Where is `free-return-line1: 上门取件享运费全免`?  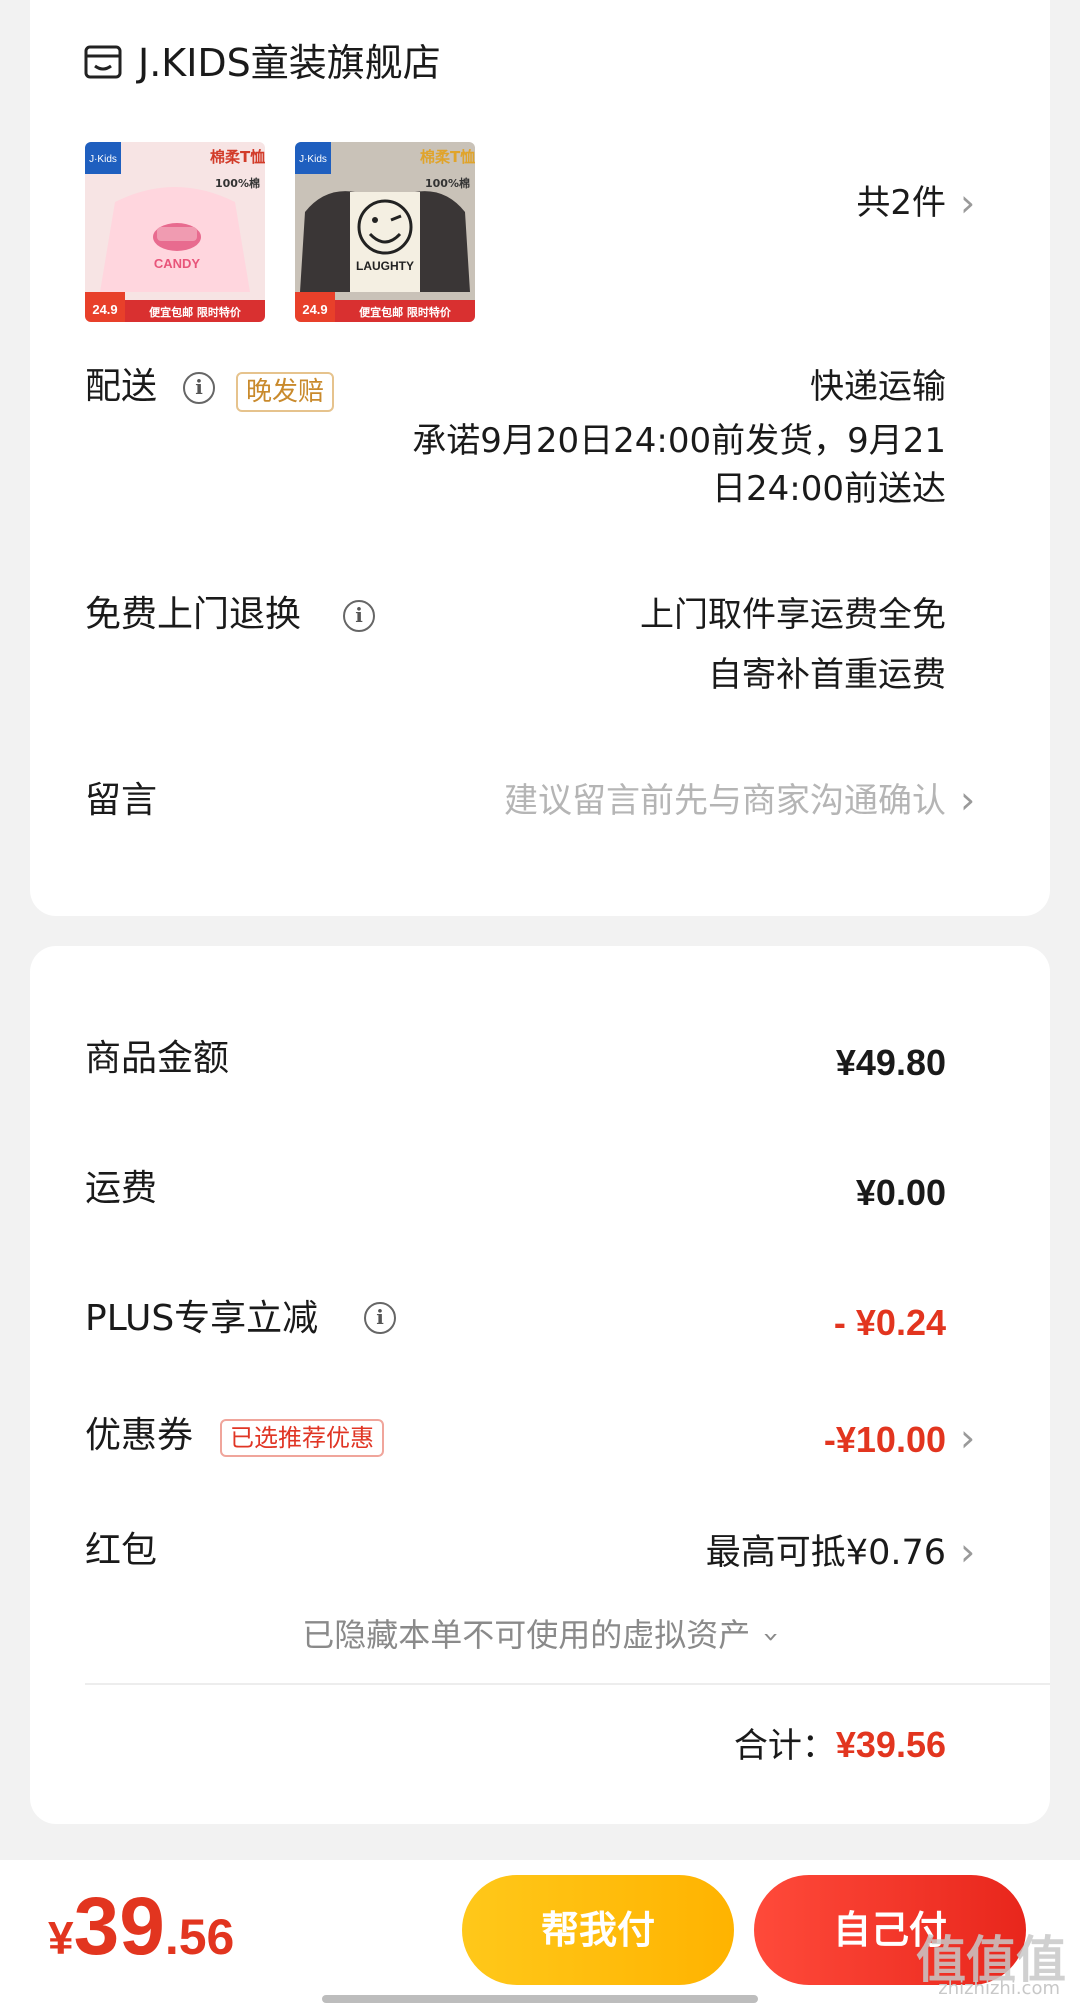 free-return-line1: 上门取件享运费全免 is located at coordinates (793, 615).